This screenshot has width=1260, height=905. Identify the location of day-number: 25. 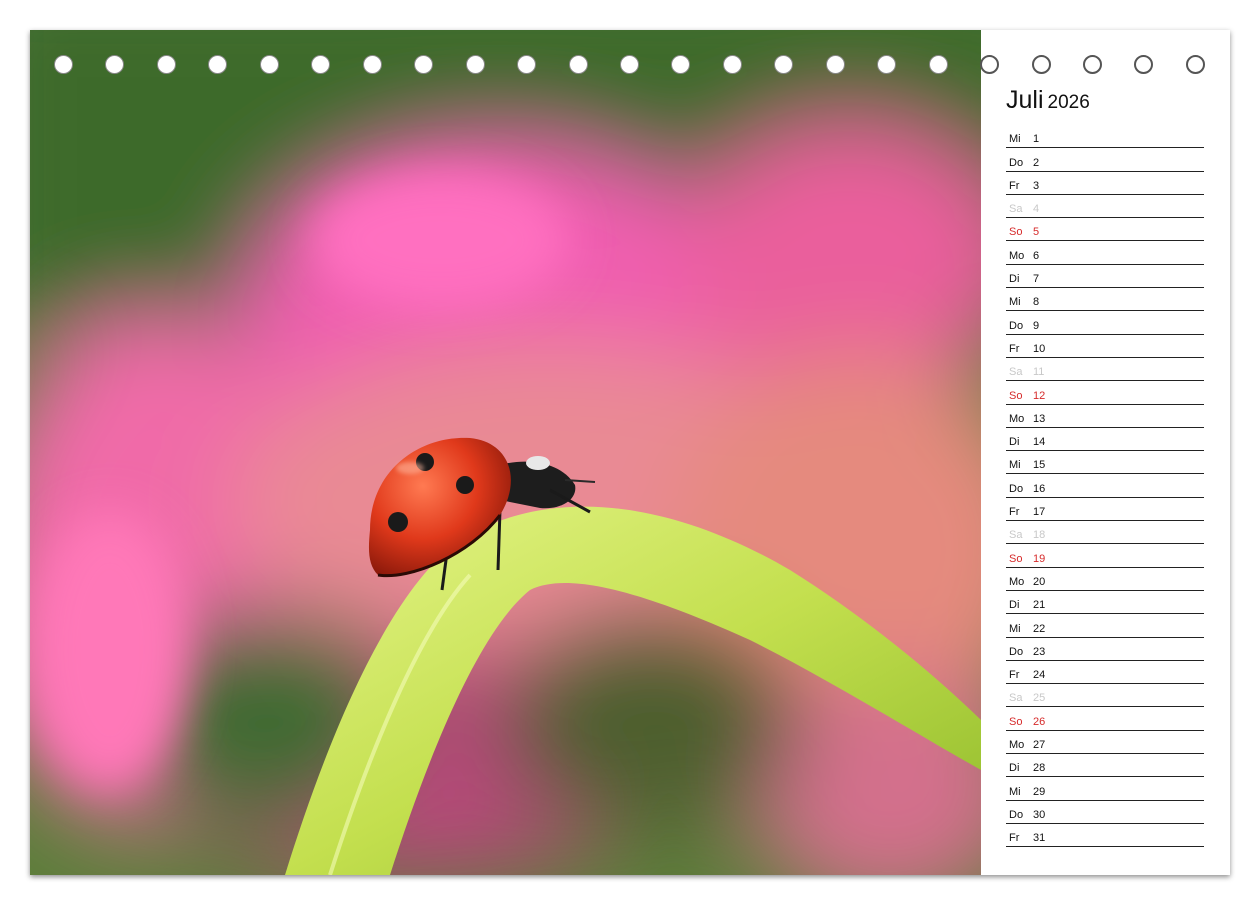
(1039, 698).